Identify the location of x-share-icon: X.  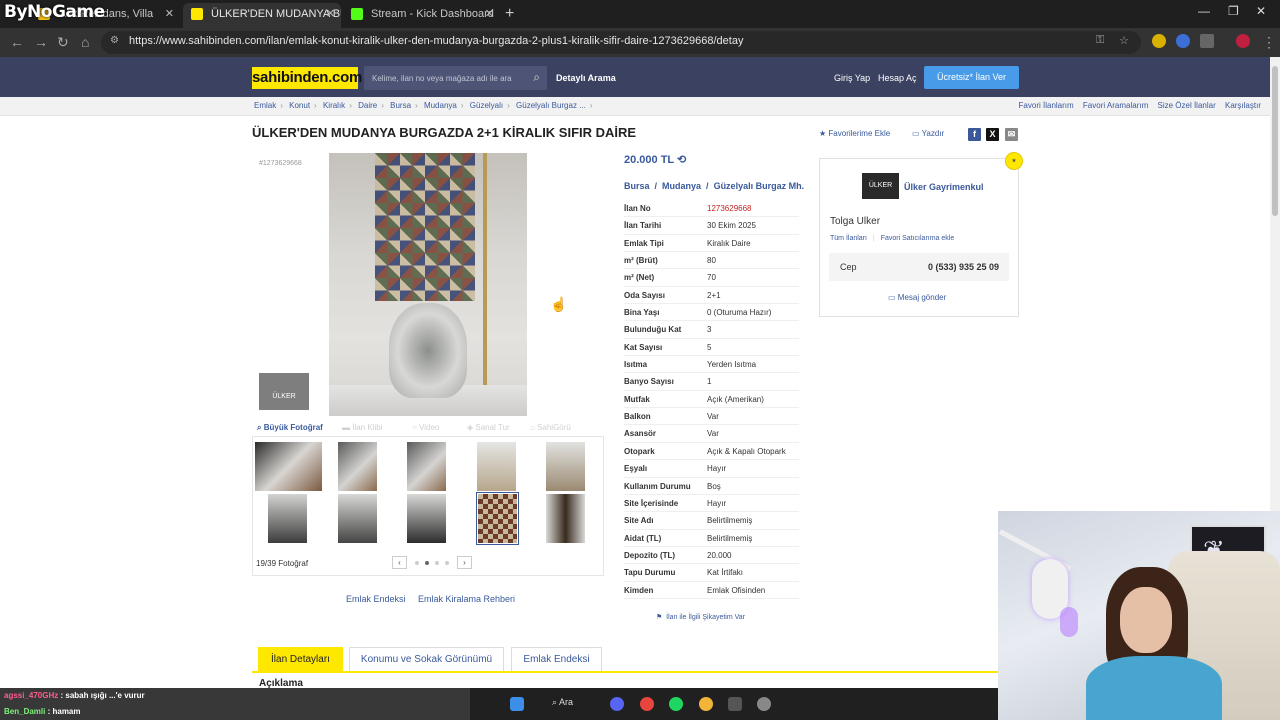
(992, 134).